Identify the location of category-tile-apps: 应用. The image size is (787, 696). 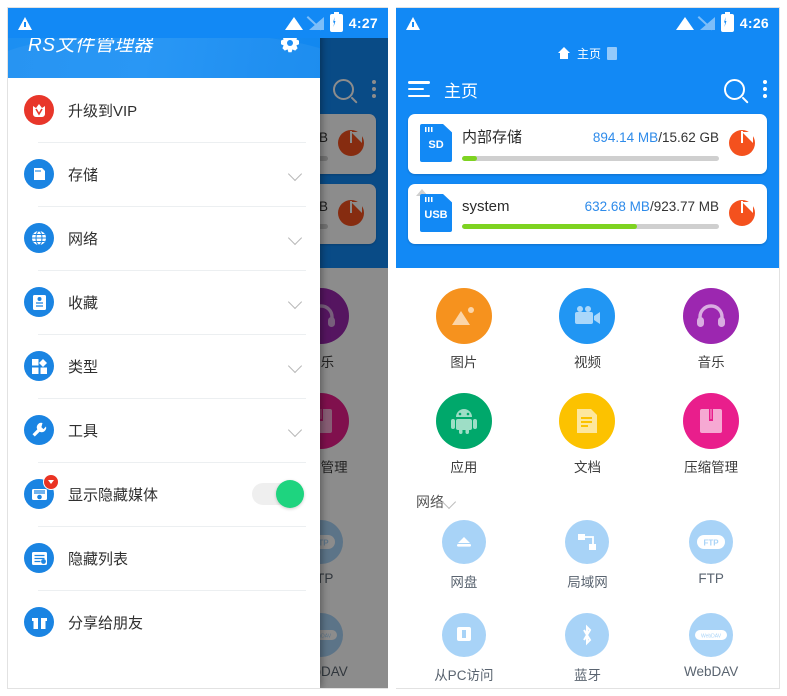
(464, 434).